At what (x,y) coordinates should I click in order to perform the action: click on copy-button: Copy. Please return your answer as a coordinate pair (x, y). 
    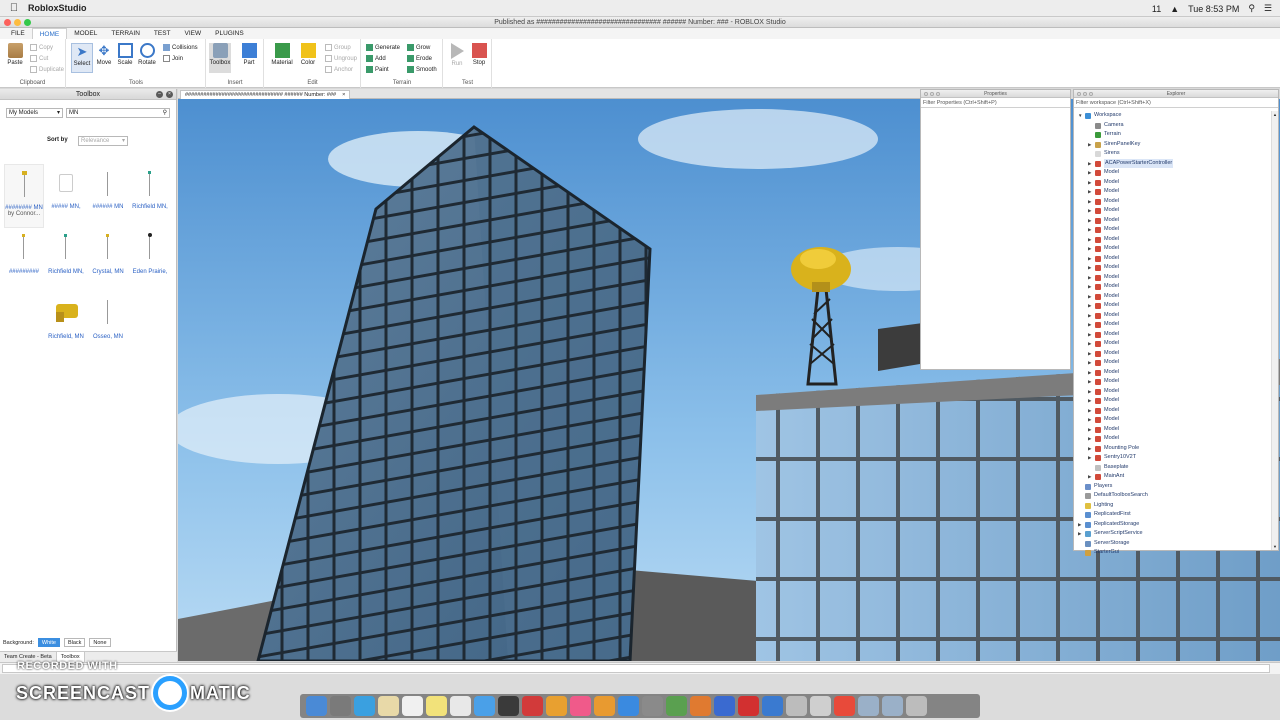
    Looking at the image, I should click on (41, 47).